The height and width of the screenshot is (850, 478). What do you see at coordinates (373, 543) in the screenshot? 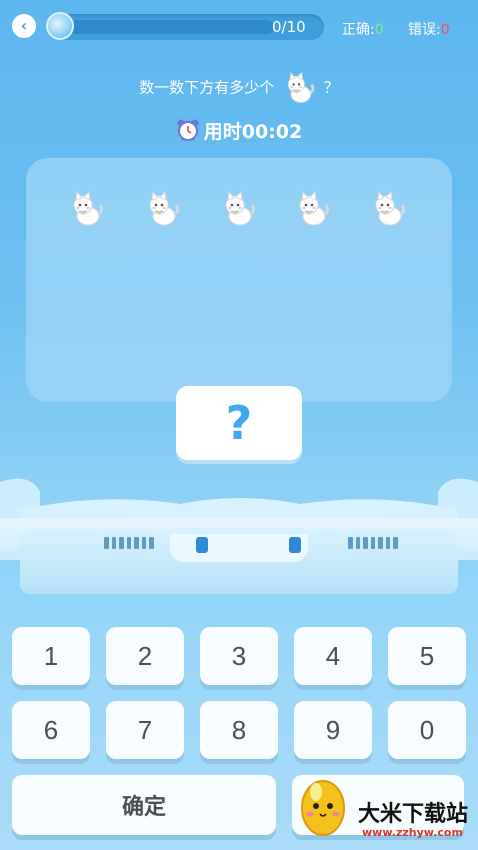
I see `vent-right` at bounding box center [373, 543].